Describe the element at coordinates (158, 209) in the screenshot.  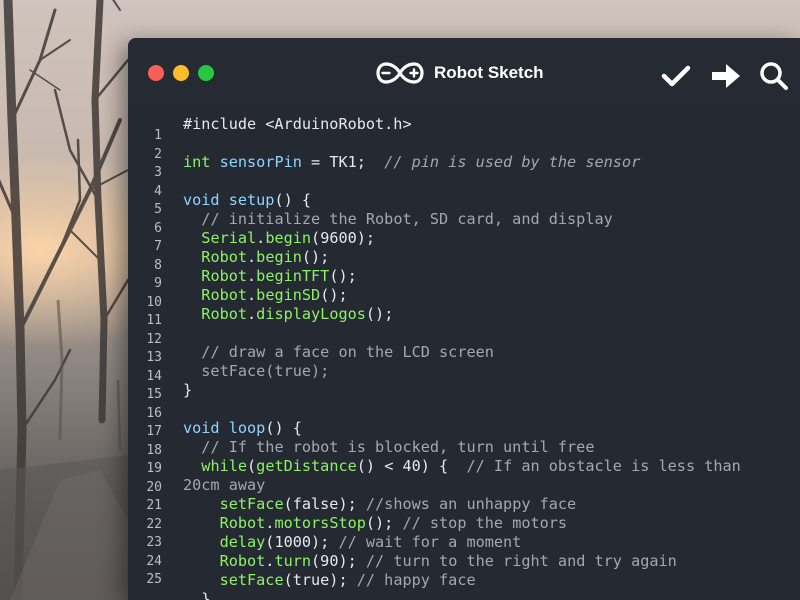
I see `line-number: 5` at that location.